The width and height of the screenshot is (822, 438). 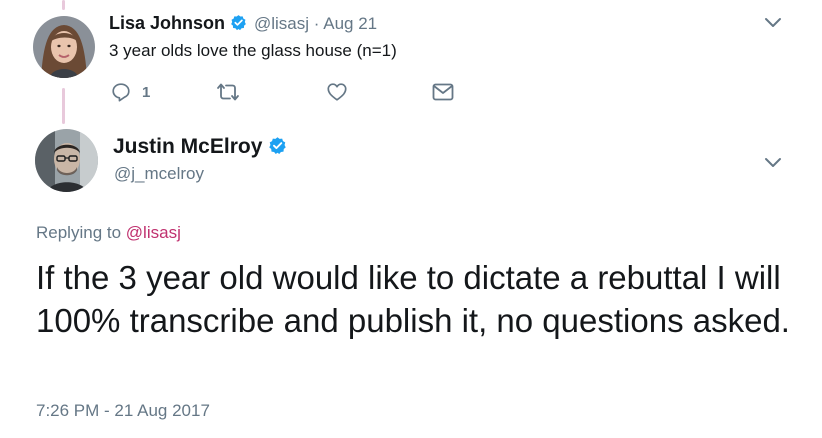 I want to click on justin-author-name: Justin McElroy, so click(x=200, y=148).